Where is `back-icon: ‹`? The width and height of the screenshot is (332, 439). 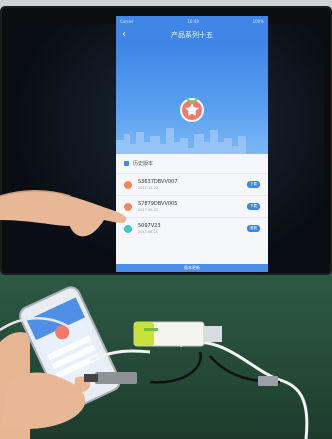 back-icon: ‹ is located at coordinates (124, 35).